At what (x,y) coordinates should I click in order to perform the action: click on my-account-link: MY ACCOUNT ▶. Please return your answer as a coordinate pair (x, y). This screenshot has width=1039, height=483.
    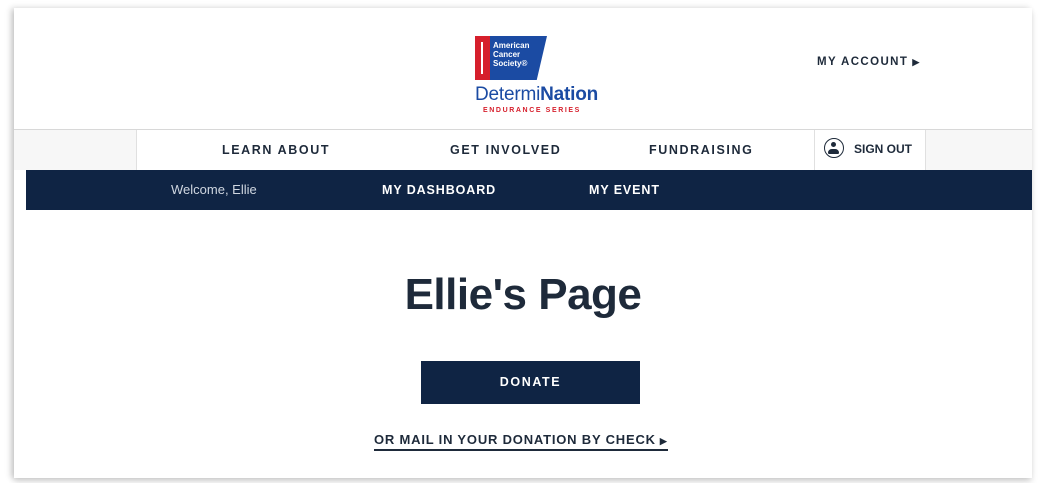
    Looking at the image, I should click on (869, 62).